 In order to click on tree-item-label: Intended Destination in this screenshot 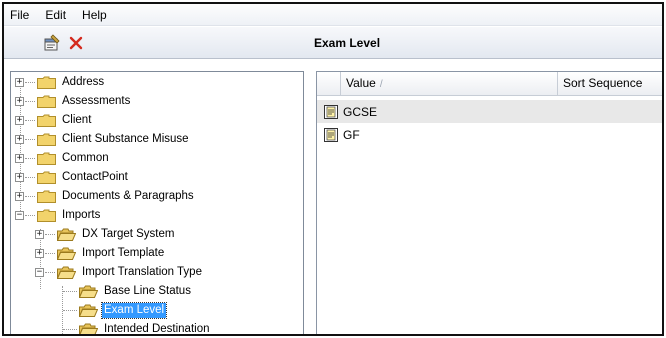, I will do `click(157, 329)`.